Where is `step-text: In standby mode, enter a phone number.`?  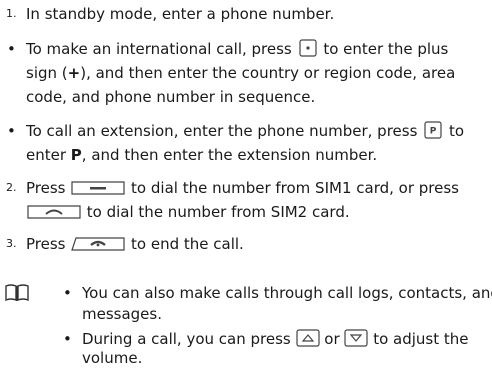 step-text: In standby mode, enter a phone number. is located at coordinates (180, 14).